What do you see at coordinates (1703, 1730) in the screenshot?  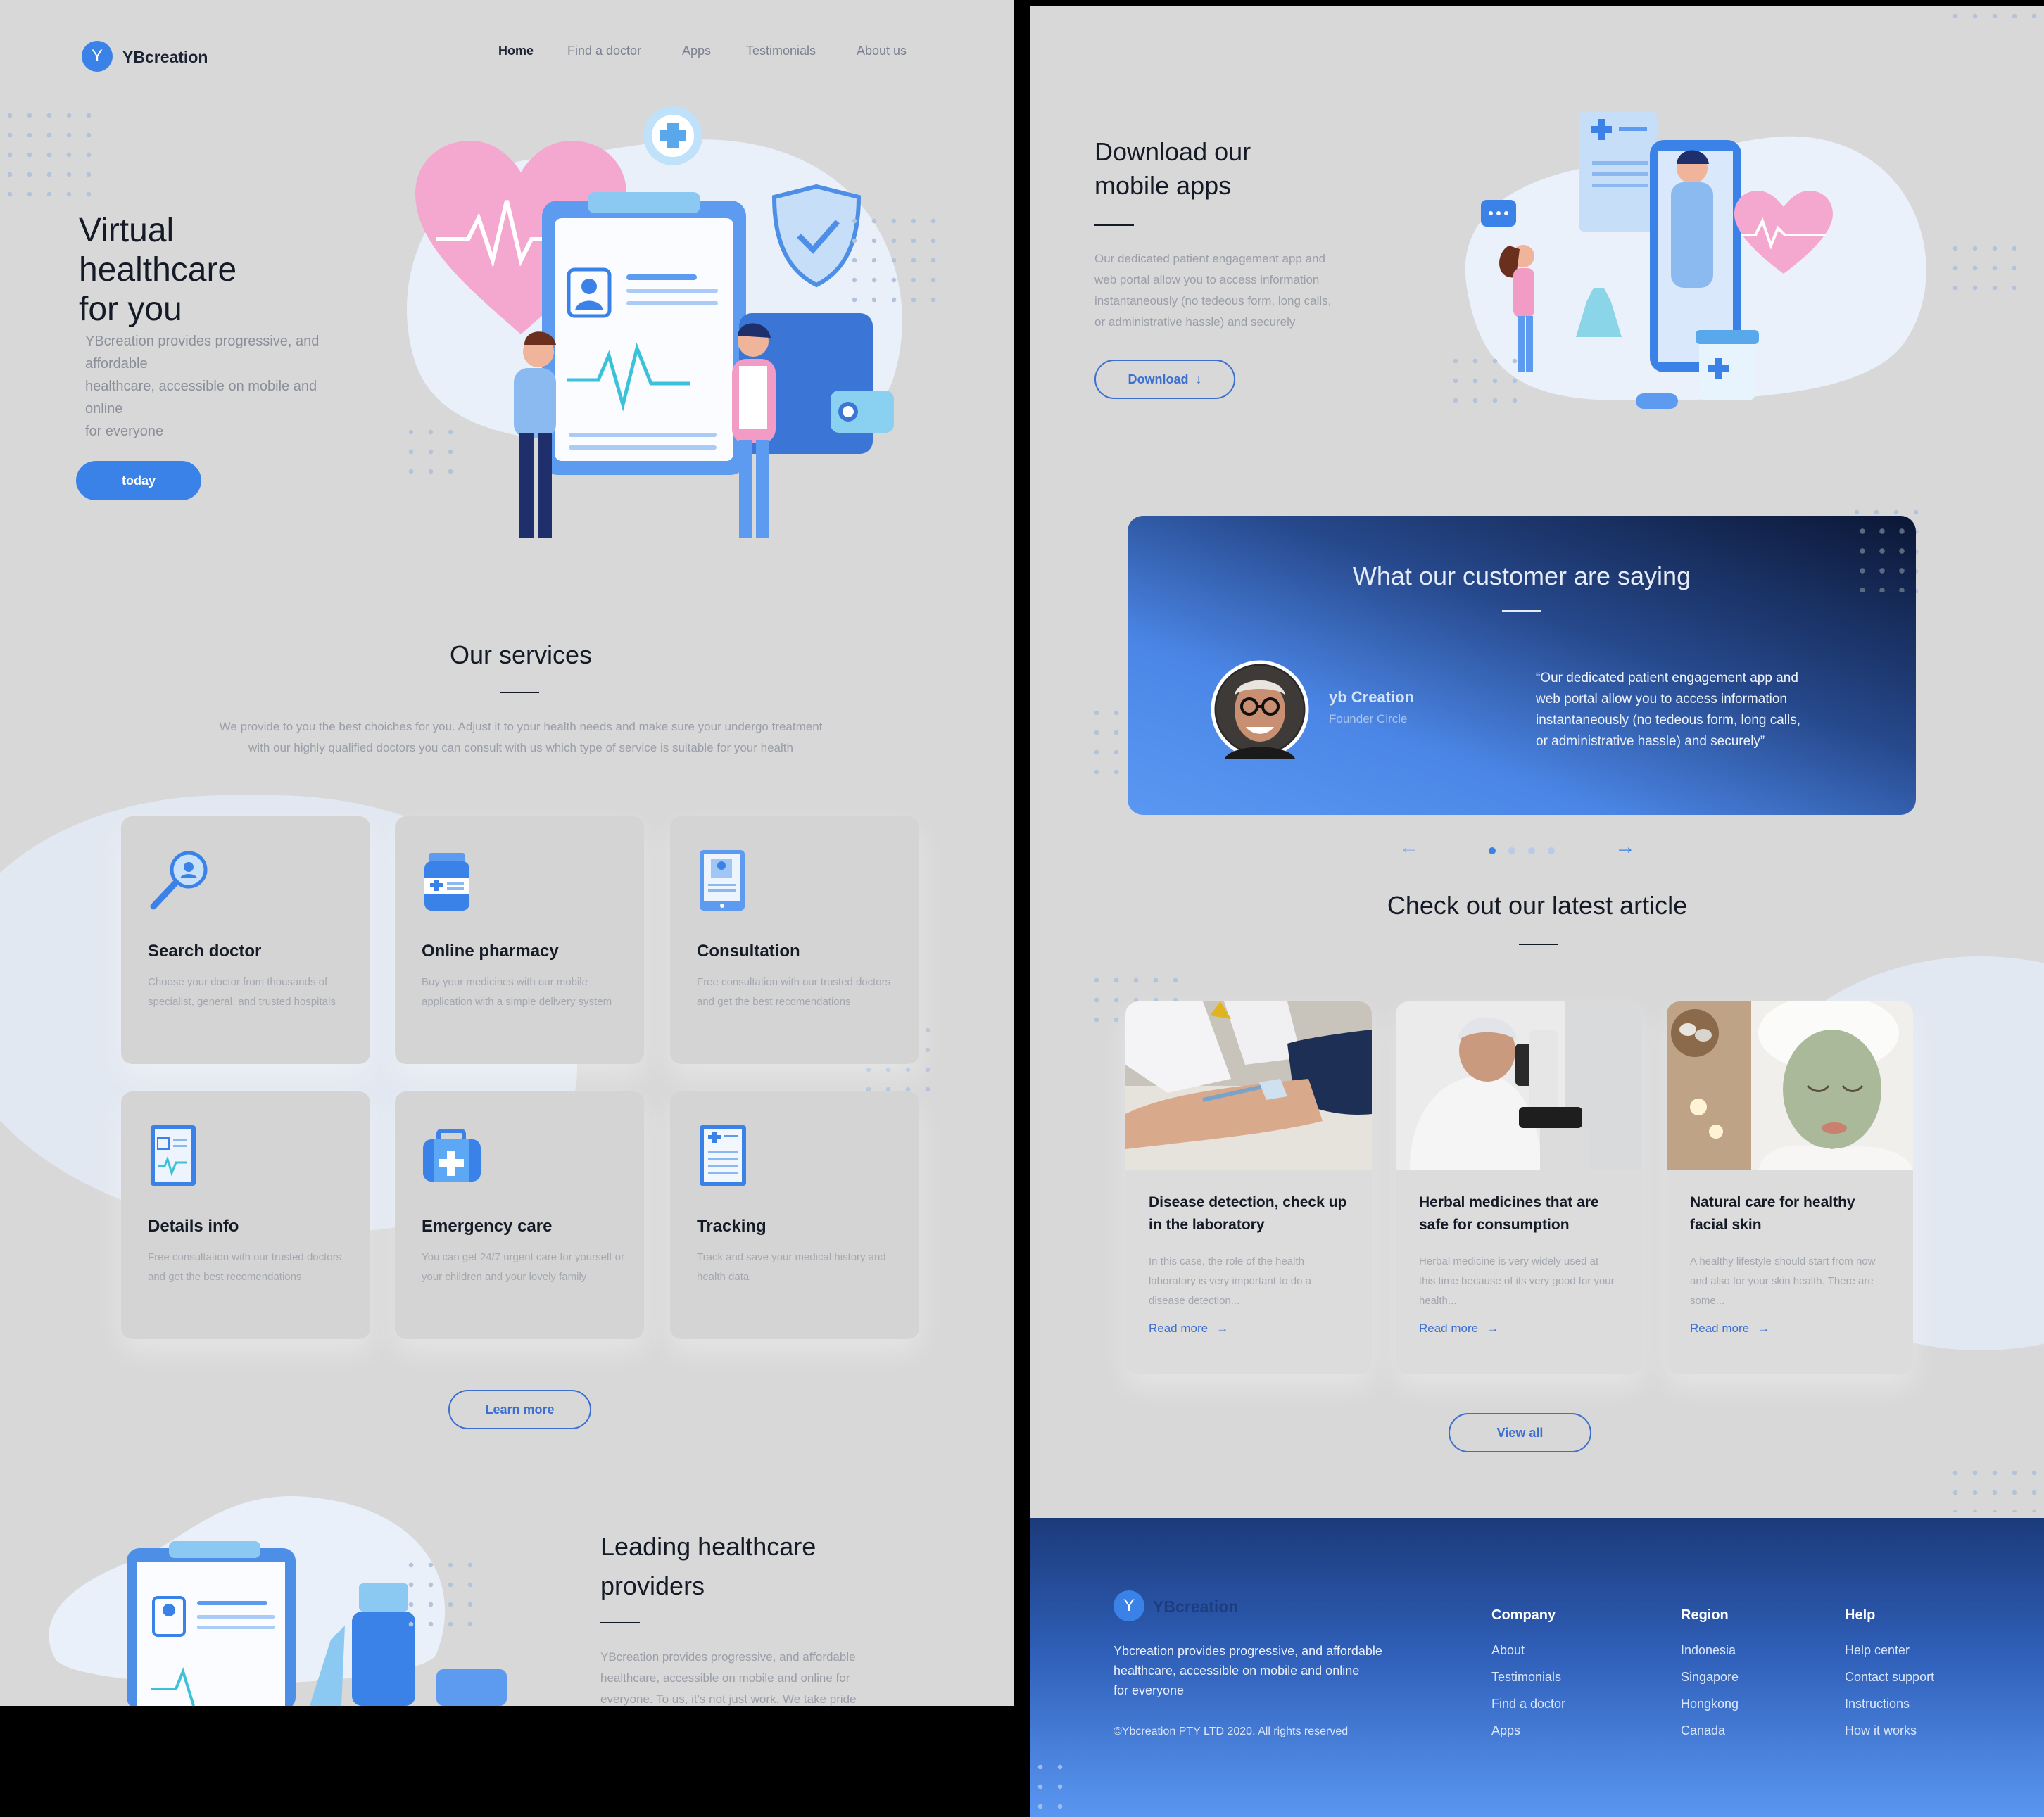 I see `footer-link-canada: Canada` at bounding box center [1703, 1730].